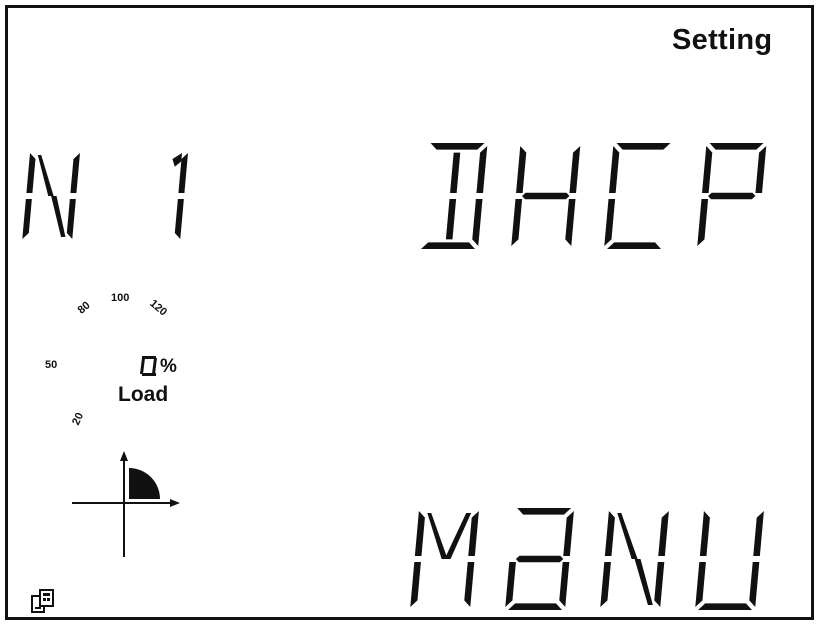 The width and height of the screenshot is (821, 625). Describe the element at coordinates (143, 394) in the screenshot. I see `load-label: Load` at that location.